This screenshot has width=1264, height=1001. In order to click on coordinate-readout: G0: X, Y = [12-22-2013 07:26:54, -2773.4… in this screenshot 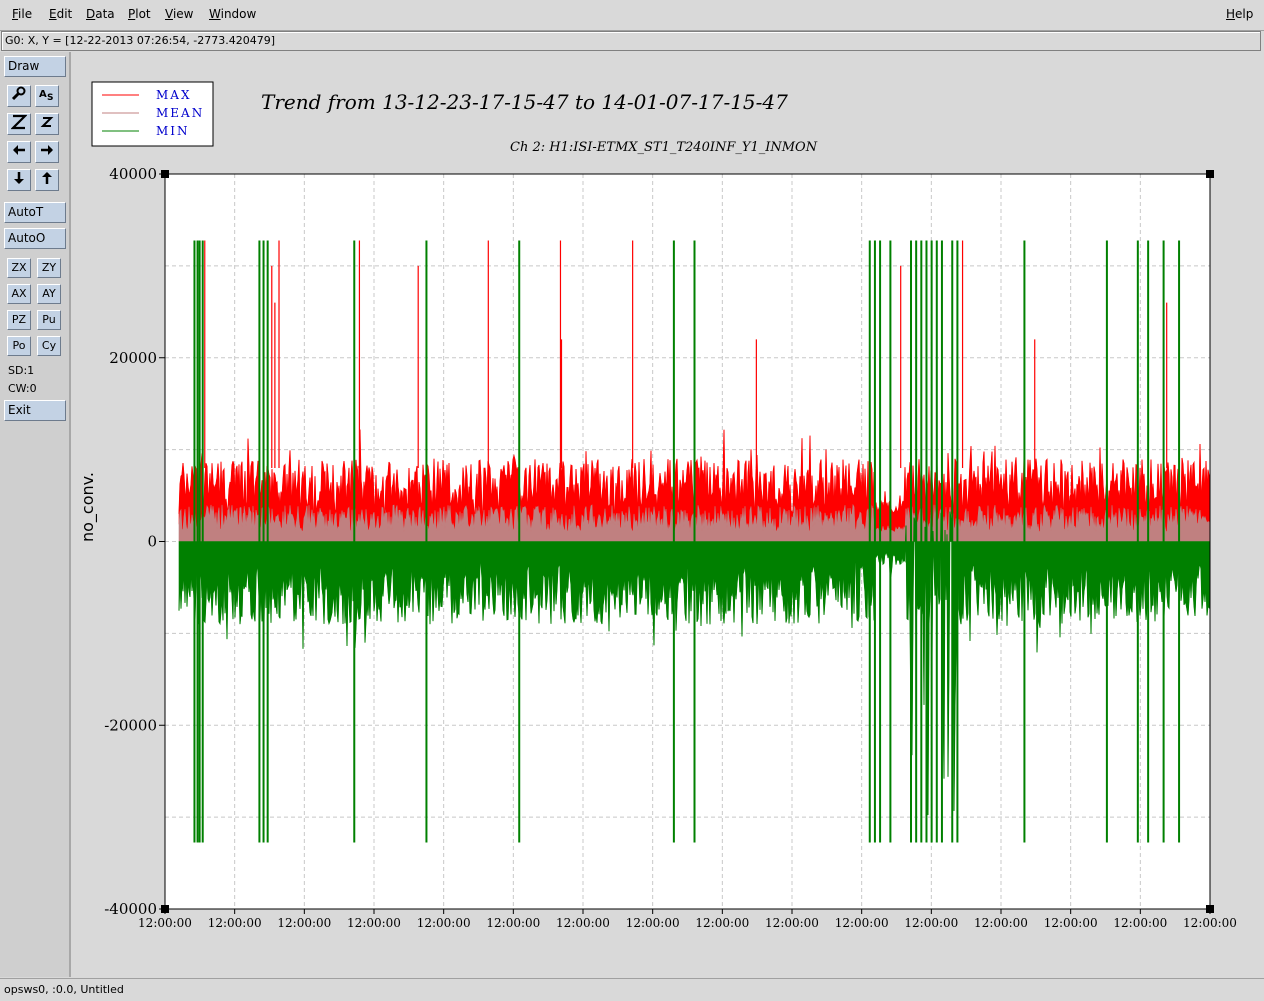, I will do `click(140, 40)`.